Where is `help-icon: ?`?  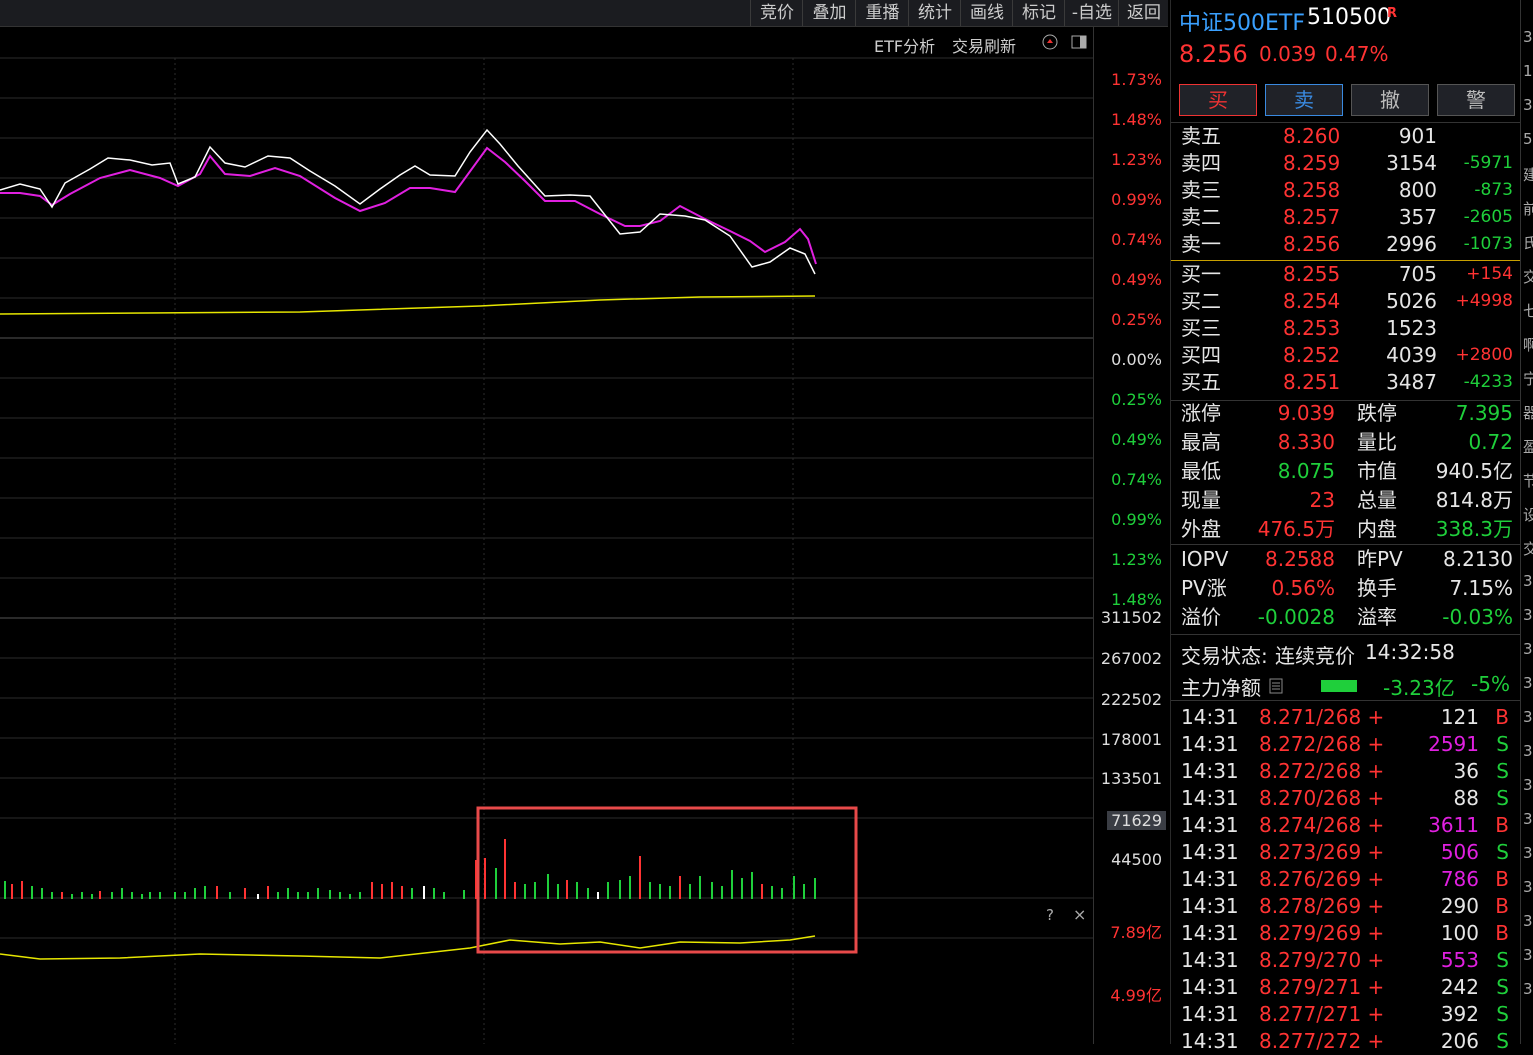
help-icon: ? is located at coordinates (1050, 915).